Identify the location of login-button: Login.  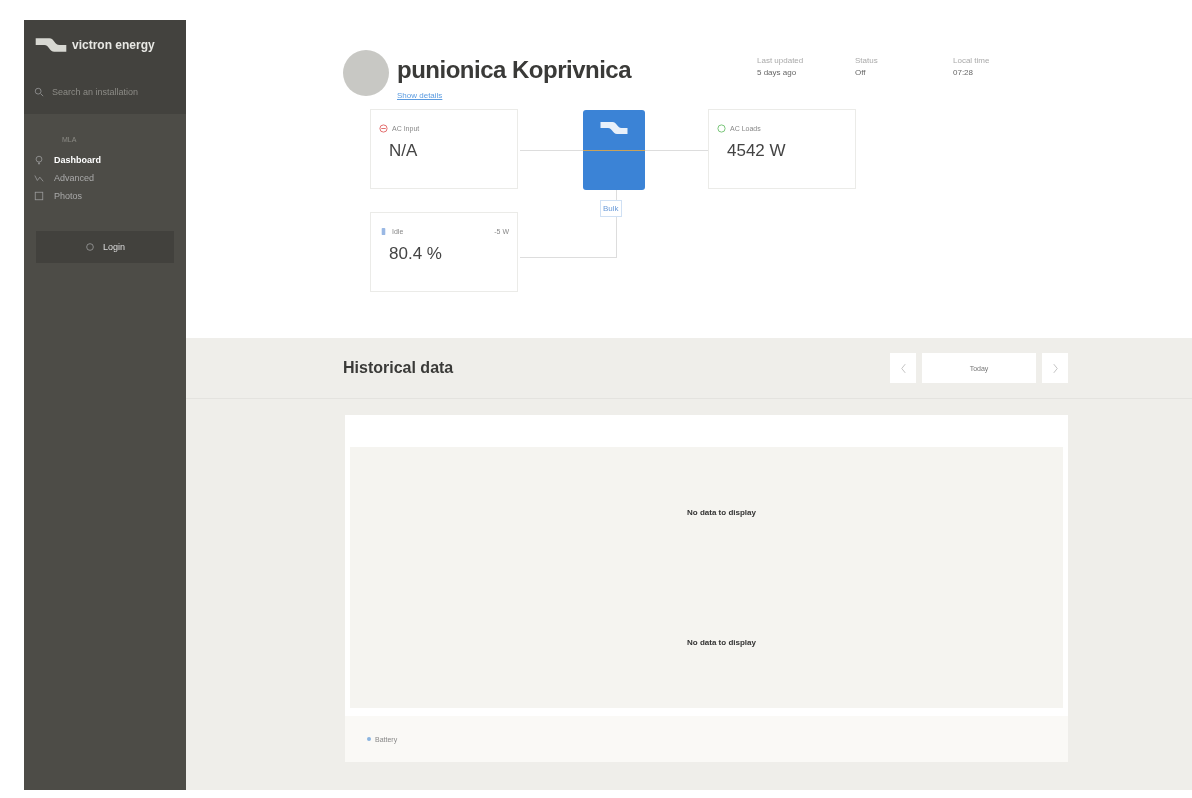
(105, 247).